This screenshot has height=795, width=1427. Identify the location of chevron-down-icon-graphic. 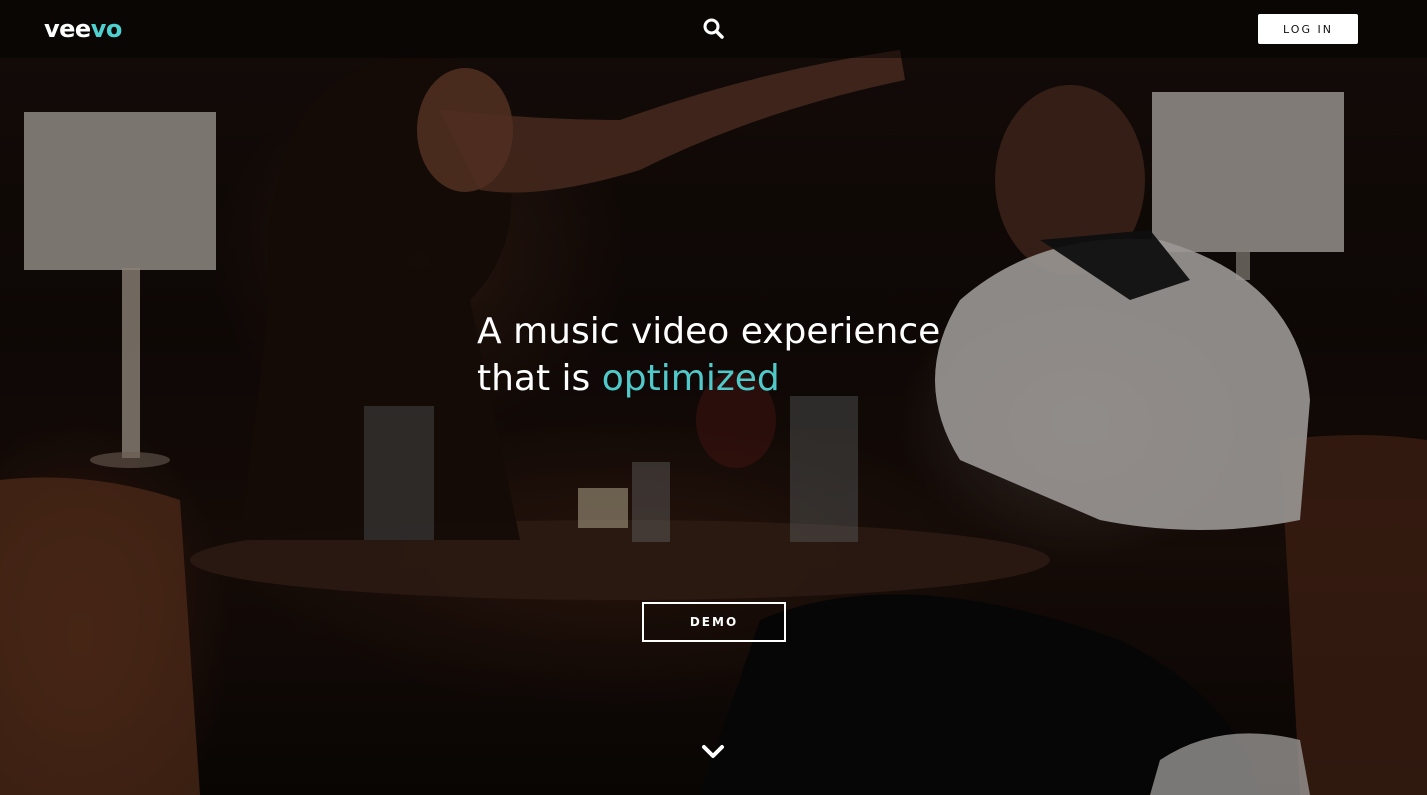
(713, 751).